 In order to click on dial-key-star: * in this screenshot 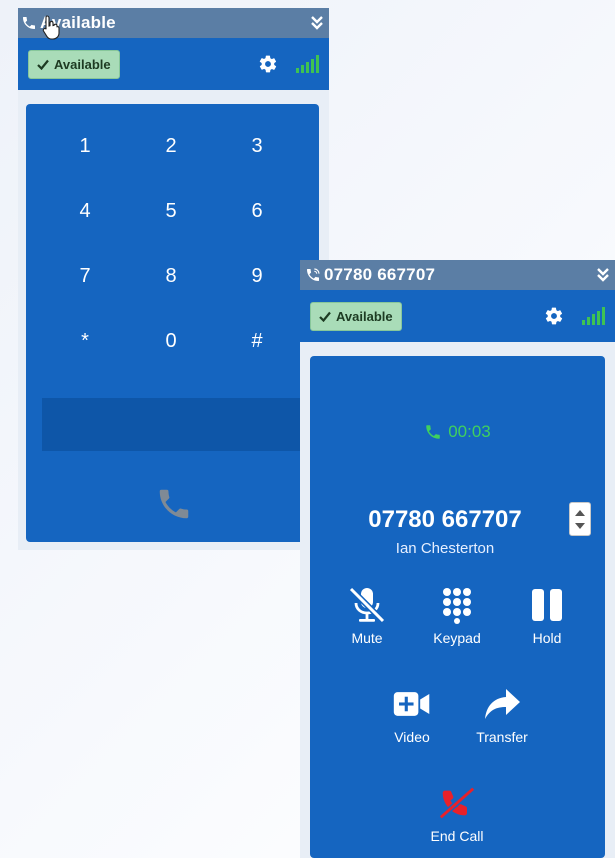, I will do `click(85, 341)`.